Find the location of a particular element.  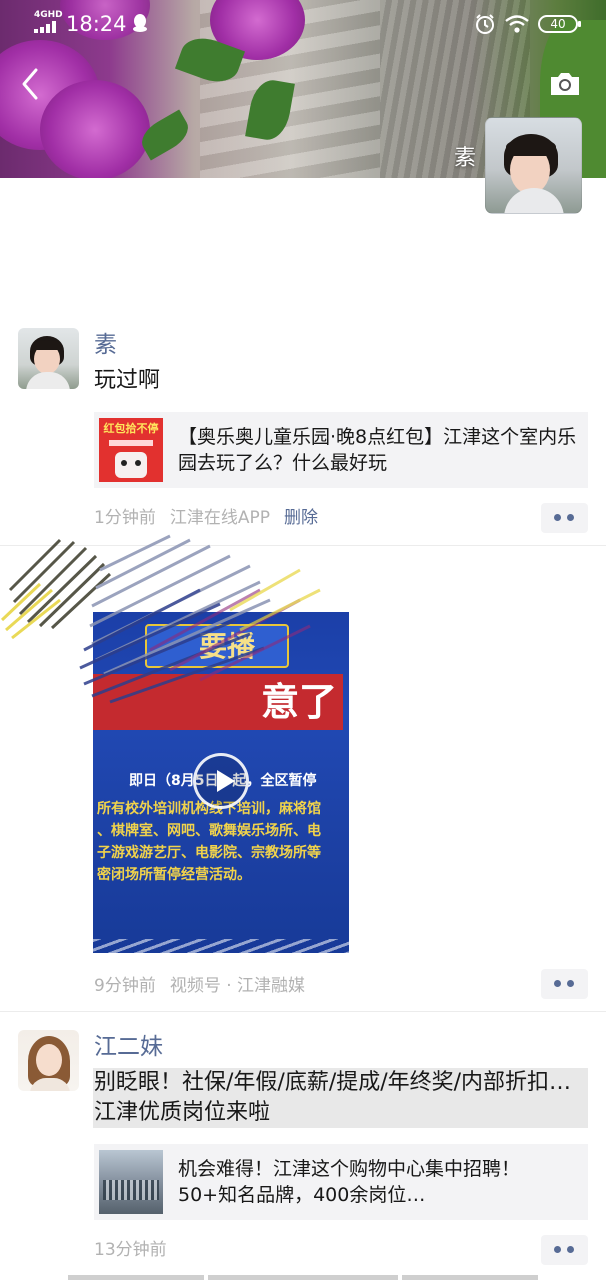

battery-indicator: 40 is located at coordinates (559, 24).